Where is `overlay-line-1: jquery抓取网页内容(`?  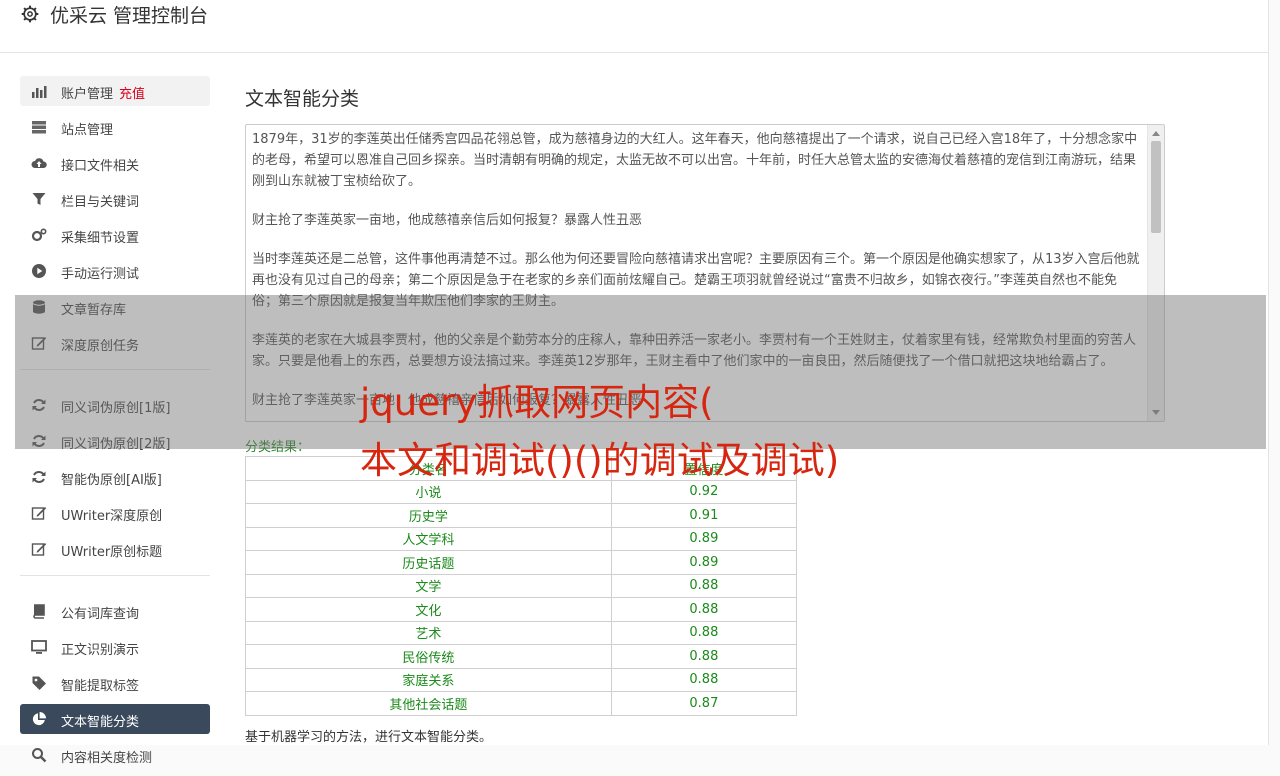
overlay-line-1: jquery抓取网页内容( is located at coordinates (537, 402).